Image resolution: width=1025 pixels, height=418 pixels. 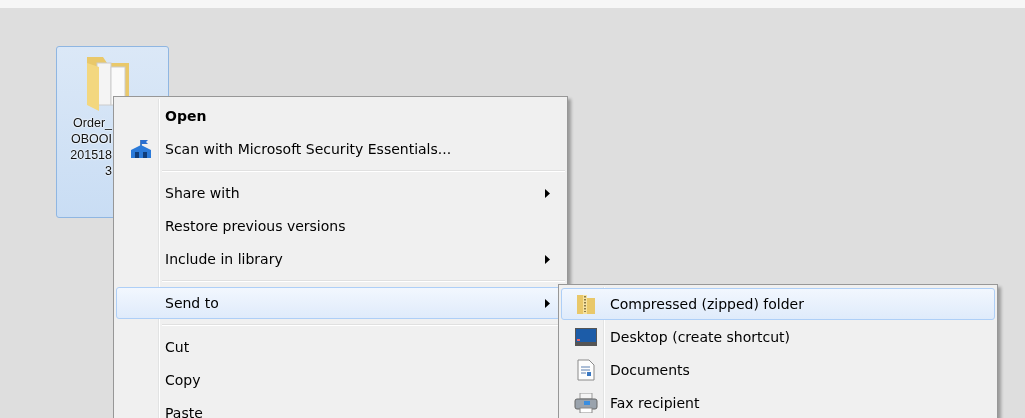 What do you see at coordinates (91, 139) in the screenshot?
I see `icon-label: OBOOI` at bounding box center [91, 139].